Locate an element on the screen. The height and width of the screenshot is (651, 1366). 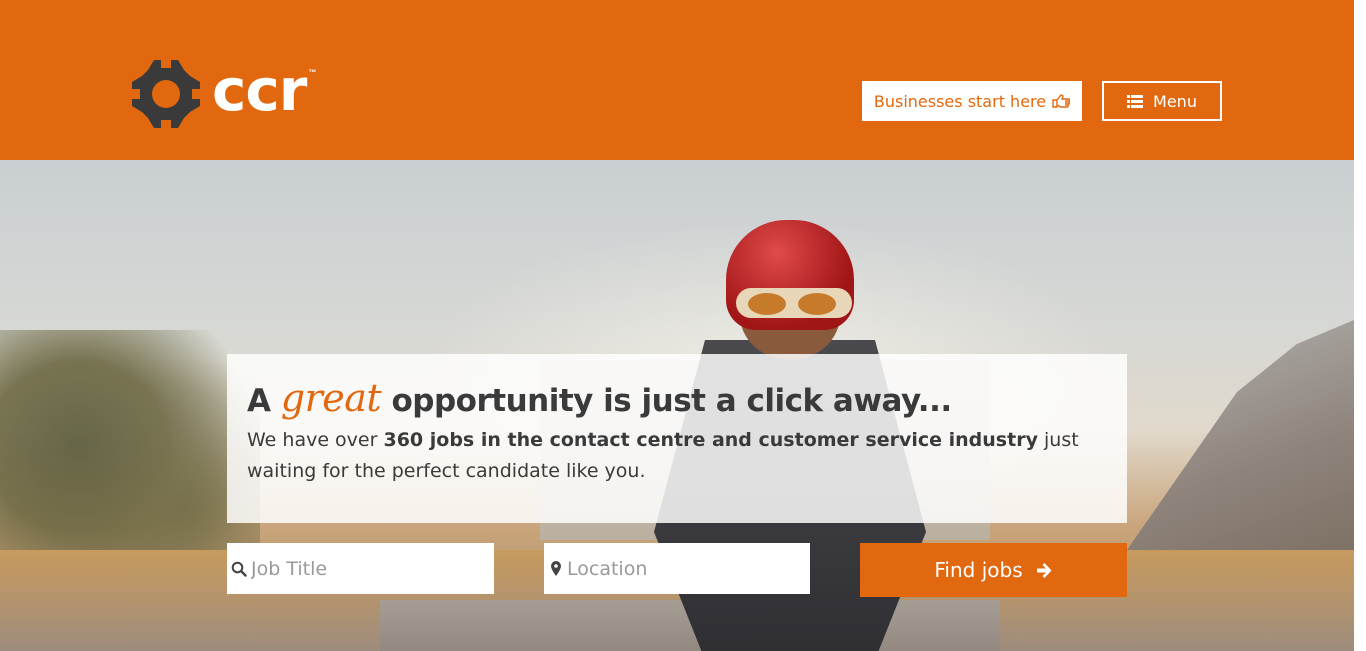
search-icon is located at coordinates (239, 569).